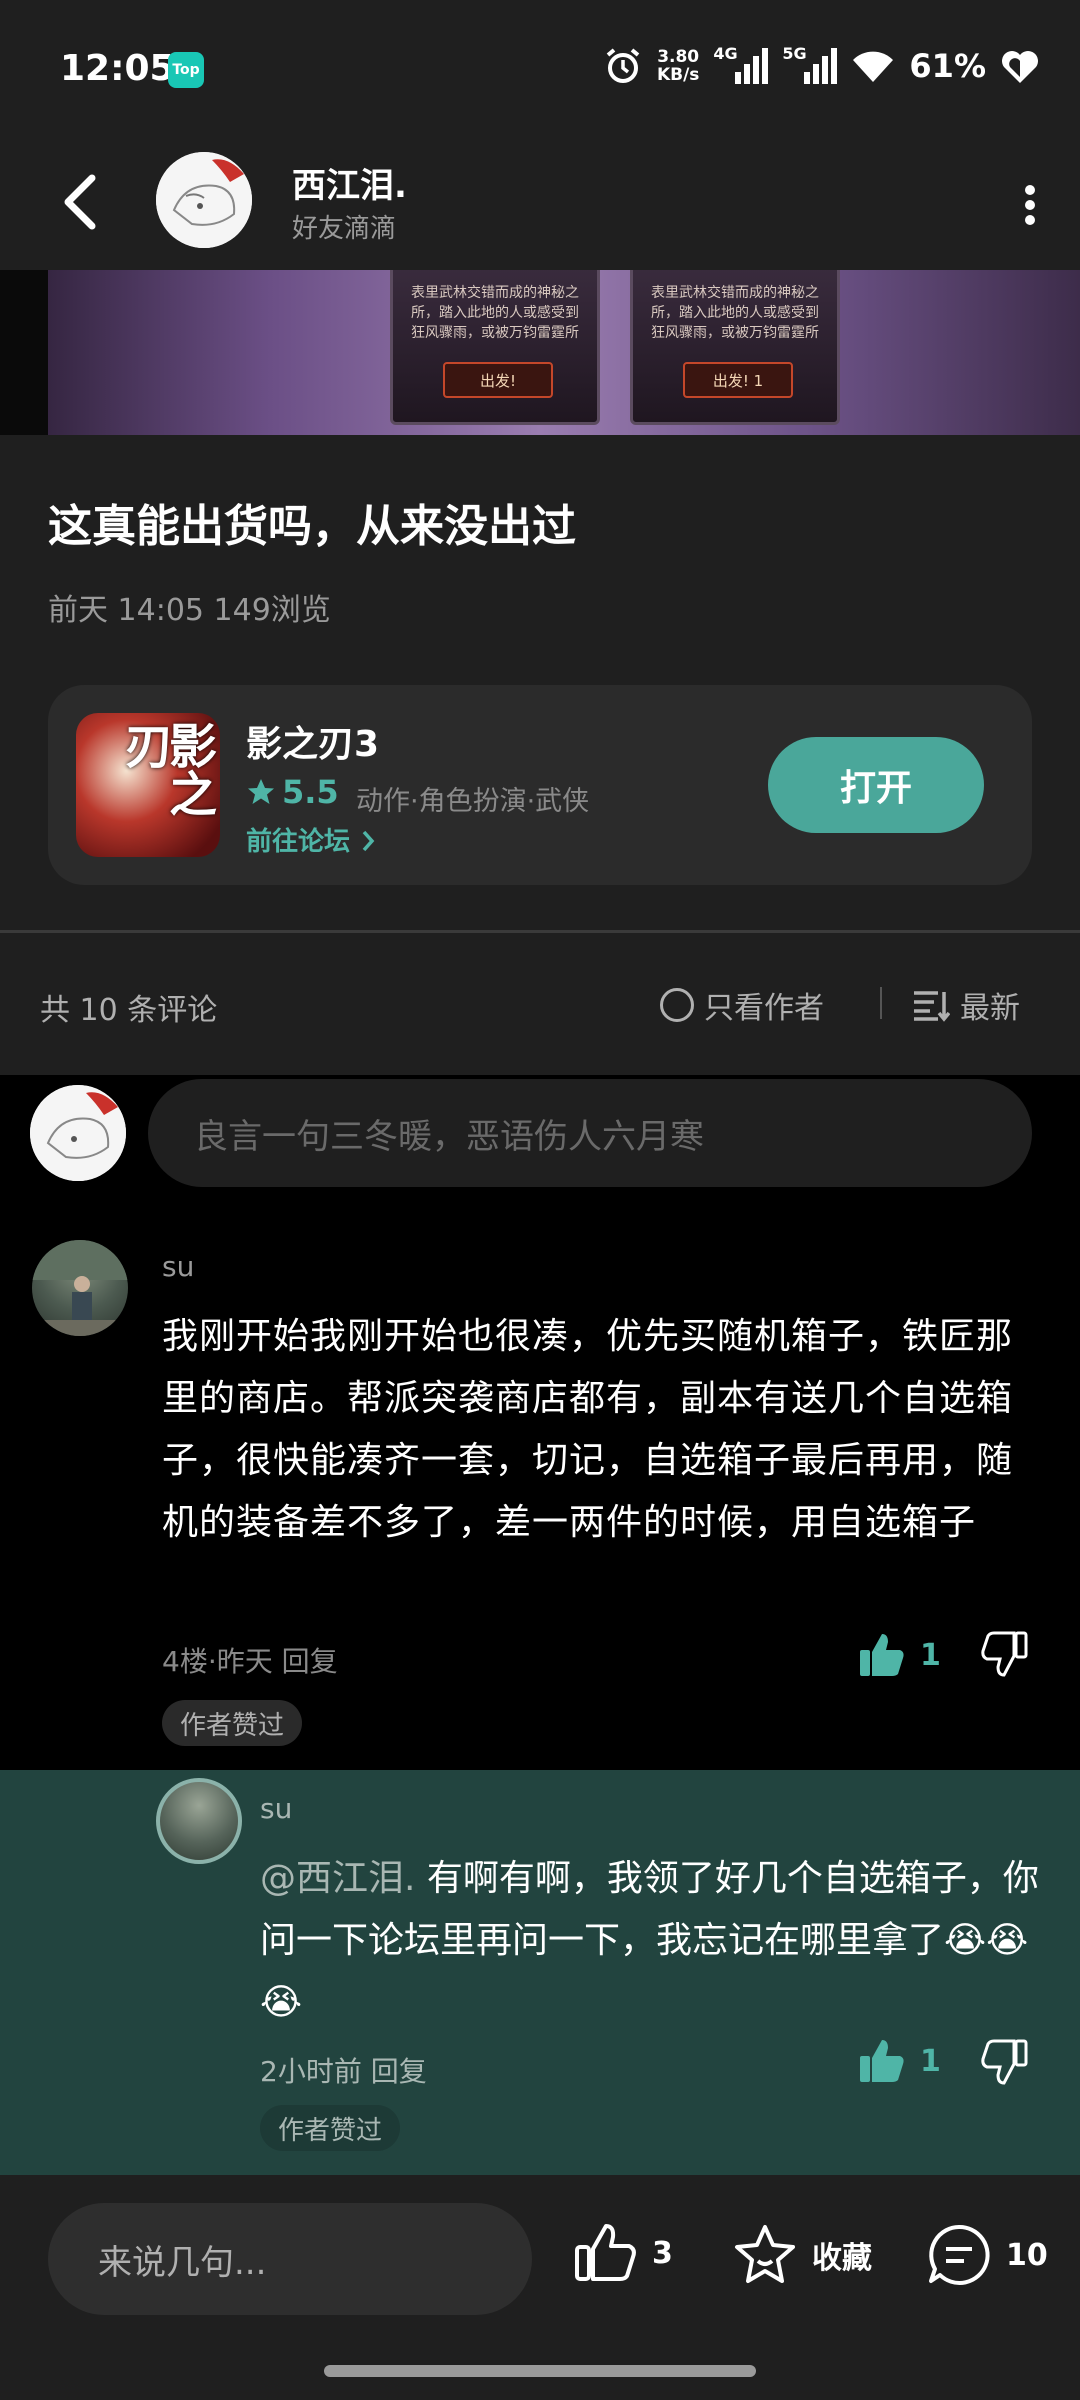  I want to click on reply-author-liked-badge: 作者赞过, so click(330, 2128).